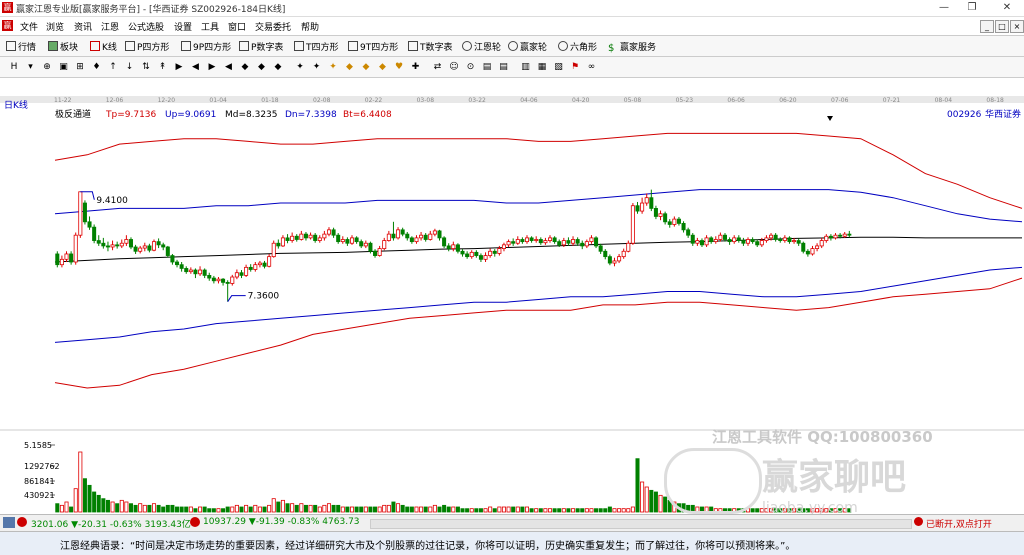  Describe the element at coordinates (577, 46) in the screenshot. I see `tool-hexagon: 六角形` at that location.